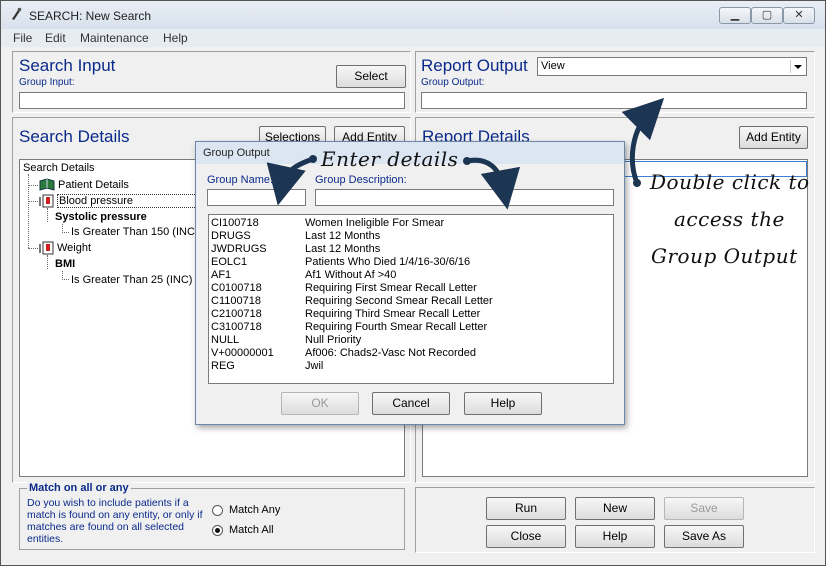  What do you see at coordinates (643, 142) in the screenshot?
I see `arrow-to-group-output-icon` at bounding box center [643, 142].